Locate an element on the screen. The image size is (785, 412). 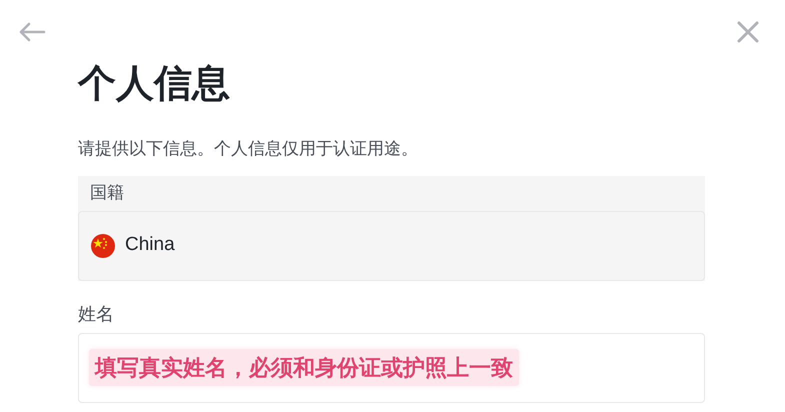
back-button is located at coordinates (32, 32).